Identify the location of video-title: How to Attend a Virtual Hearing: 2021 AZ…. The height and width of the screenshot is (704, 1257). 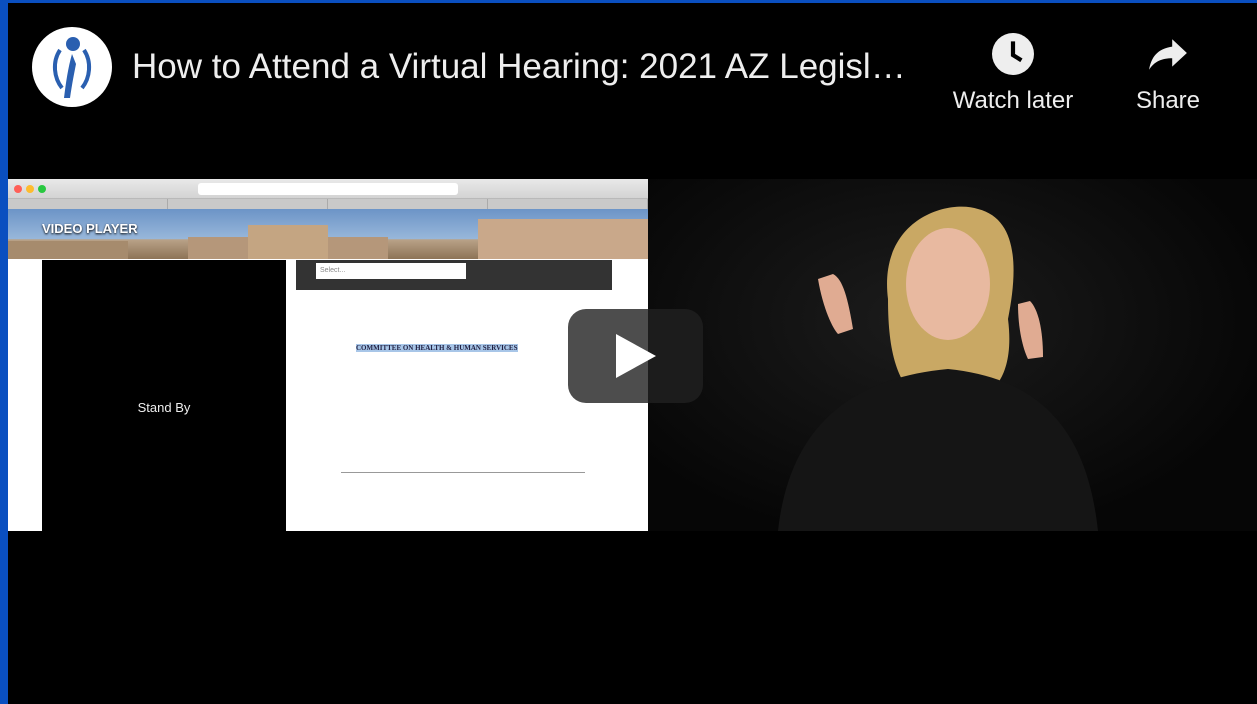
(532, 67).